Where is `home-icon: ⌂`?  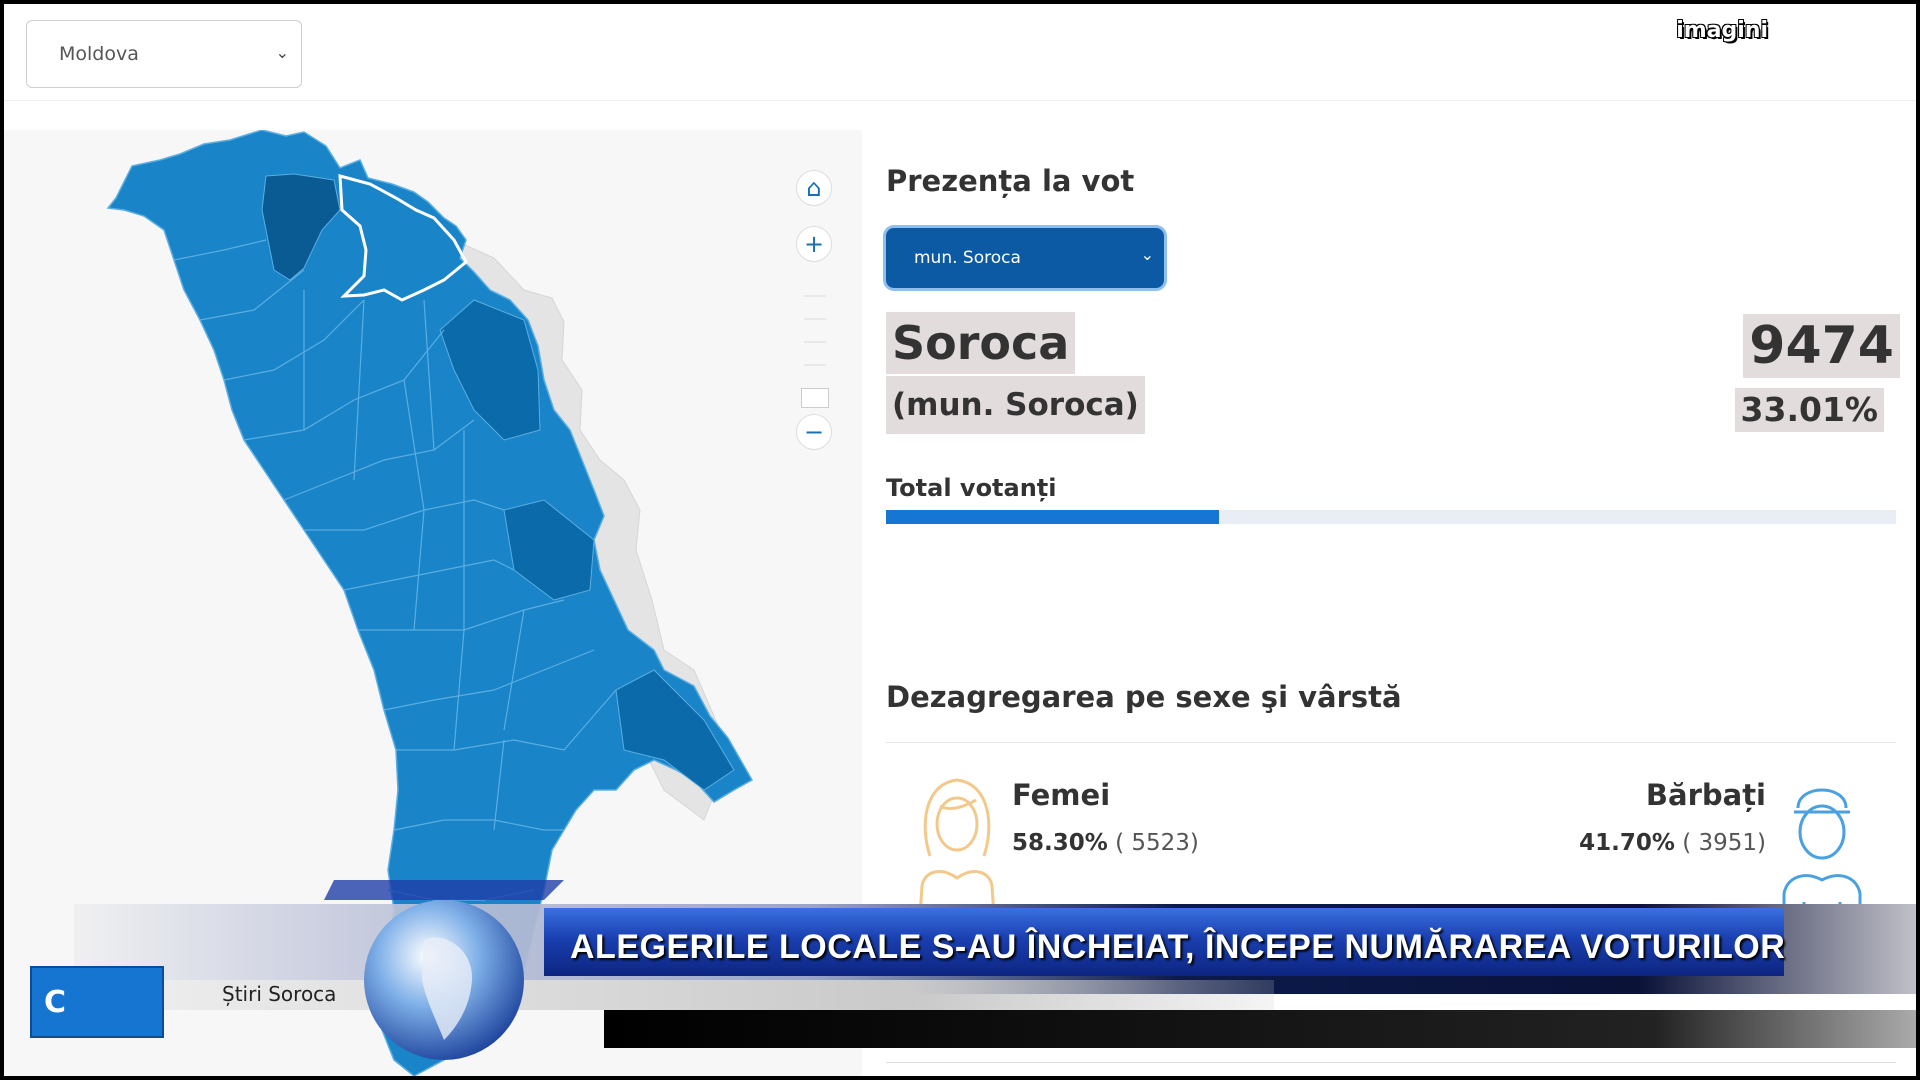
home-icon: ⌂ is located at coordinates (814, 188).